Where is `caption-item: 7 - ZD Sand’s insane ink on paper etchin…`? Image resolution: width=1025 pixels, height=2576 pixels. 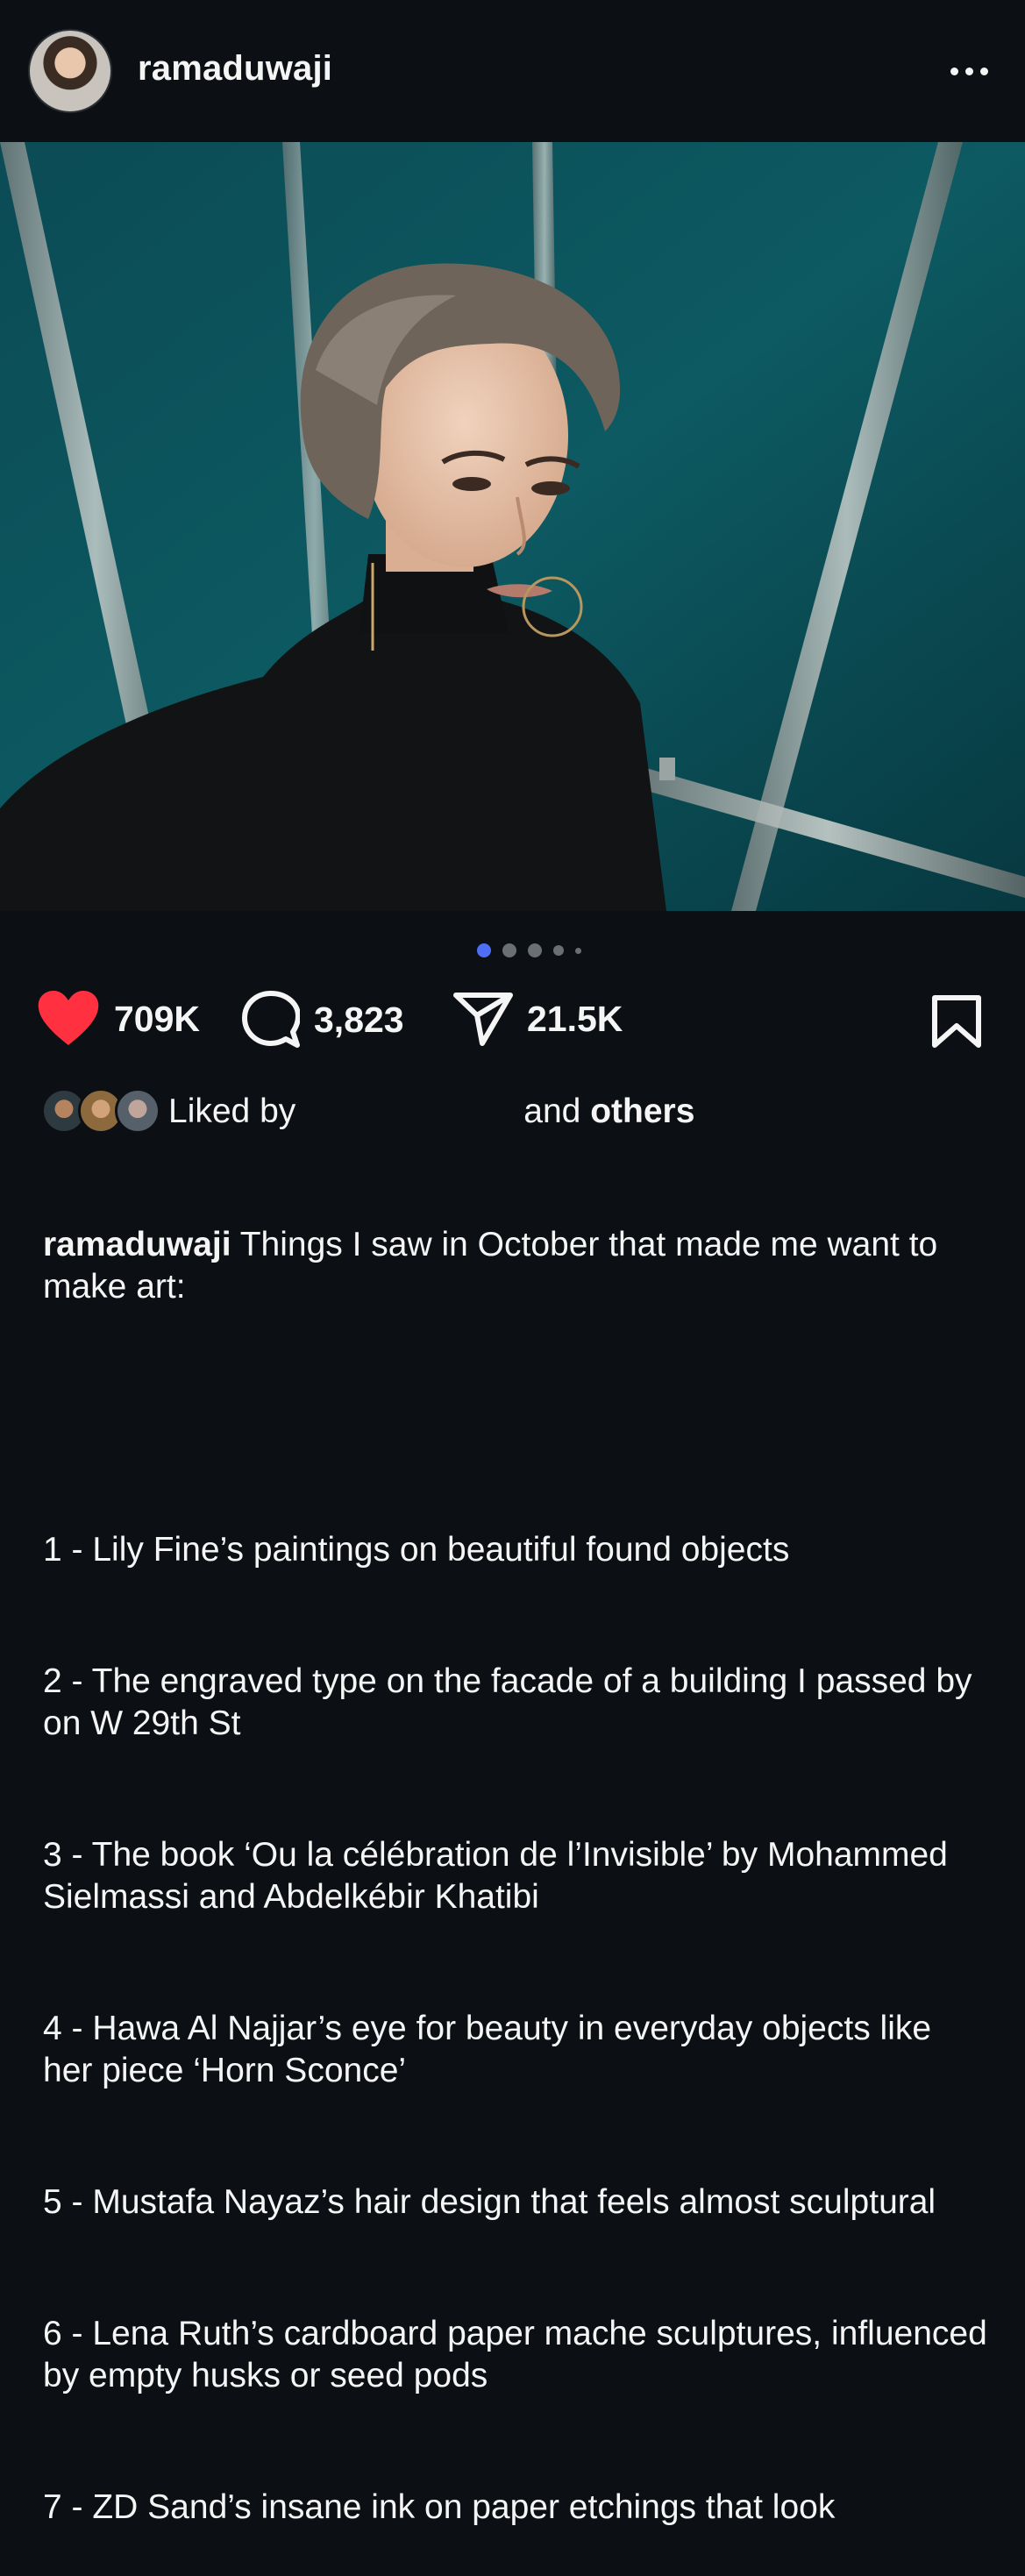
caption-item: 7 - ZD Sand’s insane ink on paper etchin… is located at coordinates (439, 2507).